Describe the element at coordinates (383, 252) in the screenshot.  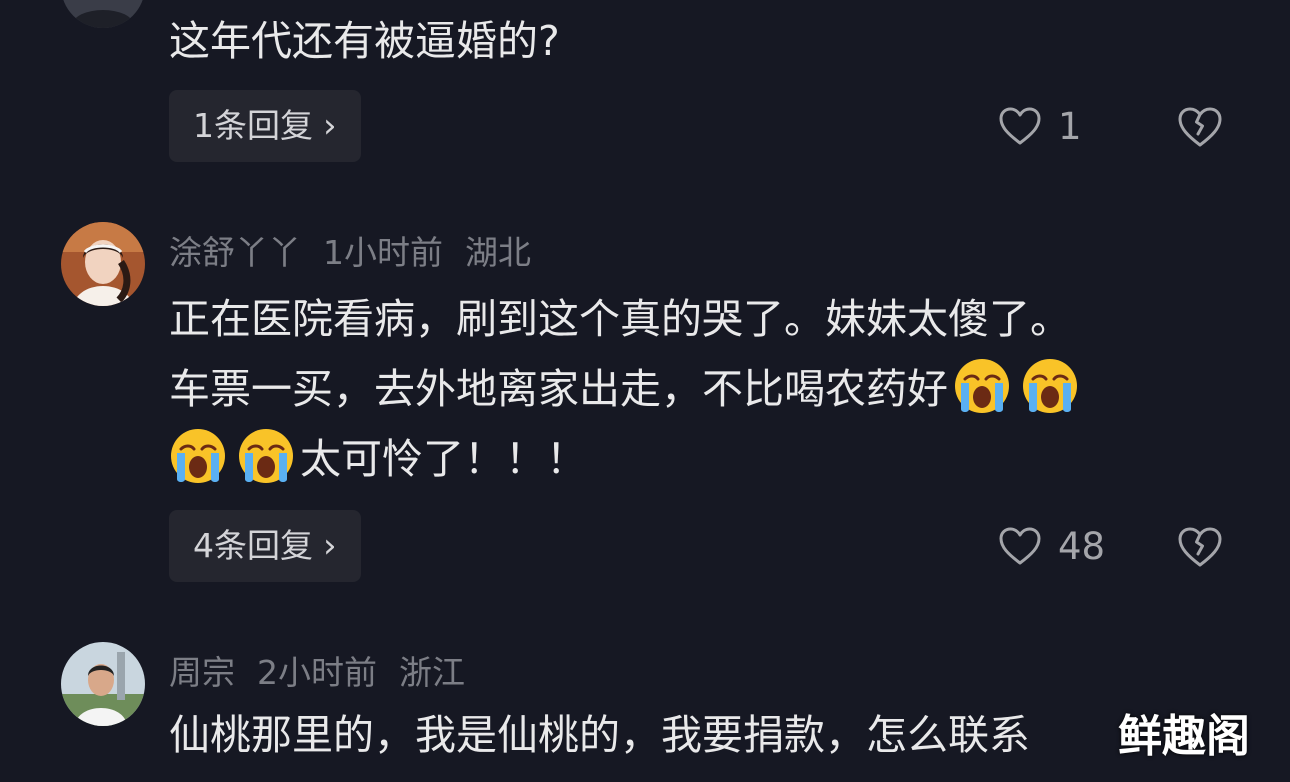
I see `timestamp: 1小时前` at that location.